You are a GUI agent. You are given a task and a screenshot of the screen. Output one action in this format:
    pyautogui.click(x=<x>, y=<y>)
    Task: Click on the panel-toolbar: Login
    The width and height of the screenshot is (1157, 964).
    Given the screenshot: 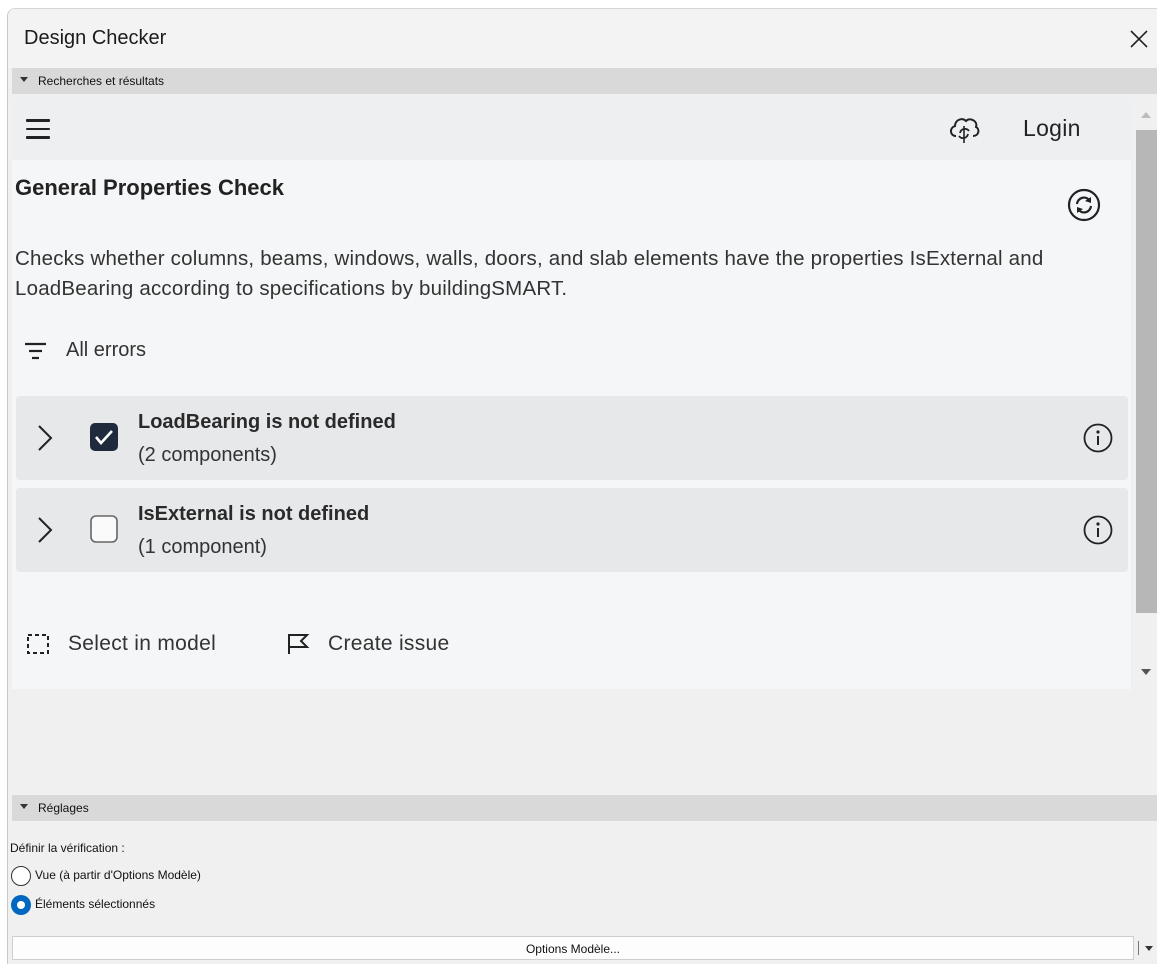 What is the action you would take?
    pyautogui.click(x=571, y=128)
    